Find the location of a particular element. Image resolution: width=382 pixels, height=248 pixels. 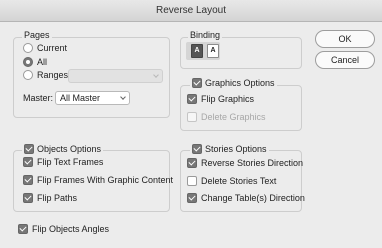

change-table-direction-checkbox is located at coordinates (192, 198).